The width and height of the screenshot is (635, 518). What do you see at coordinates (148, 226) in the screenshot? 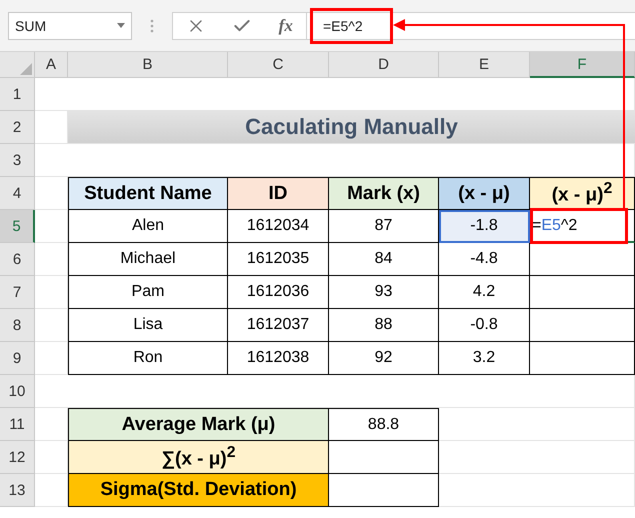
I see `table-cell: Alen` at bounding box center [148, 226].